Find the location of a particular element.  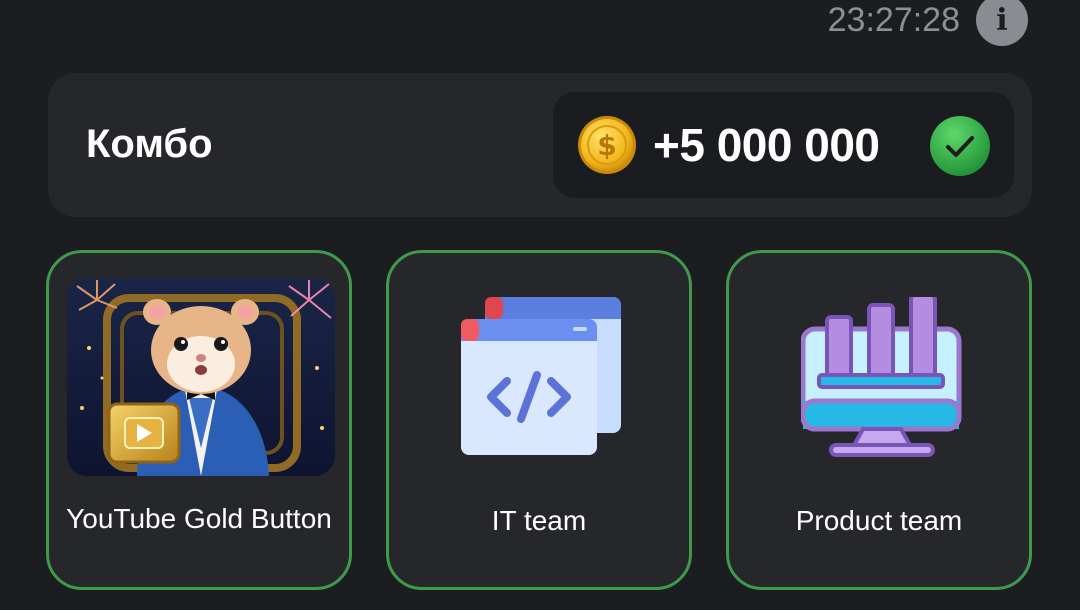

reward-amount: +5 000 000 is located at coordinates (766, 145).